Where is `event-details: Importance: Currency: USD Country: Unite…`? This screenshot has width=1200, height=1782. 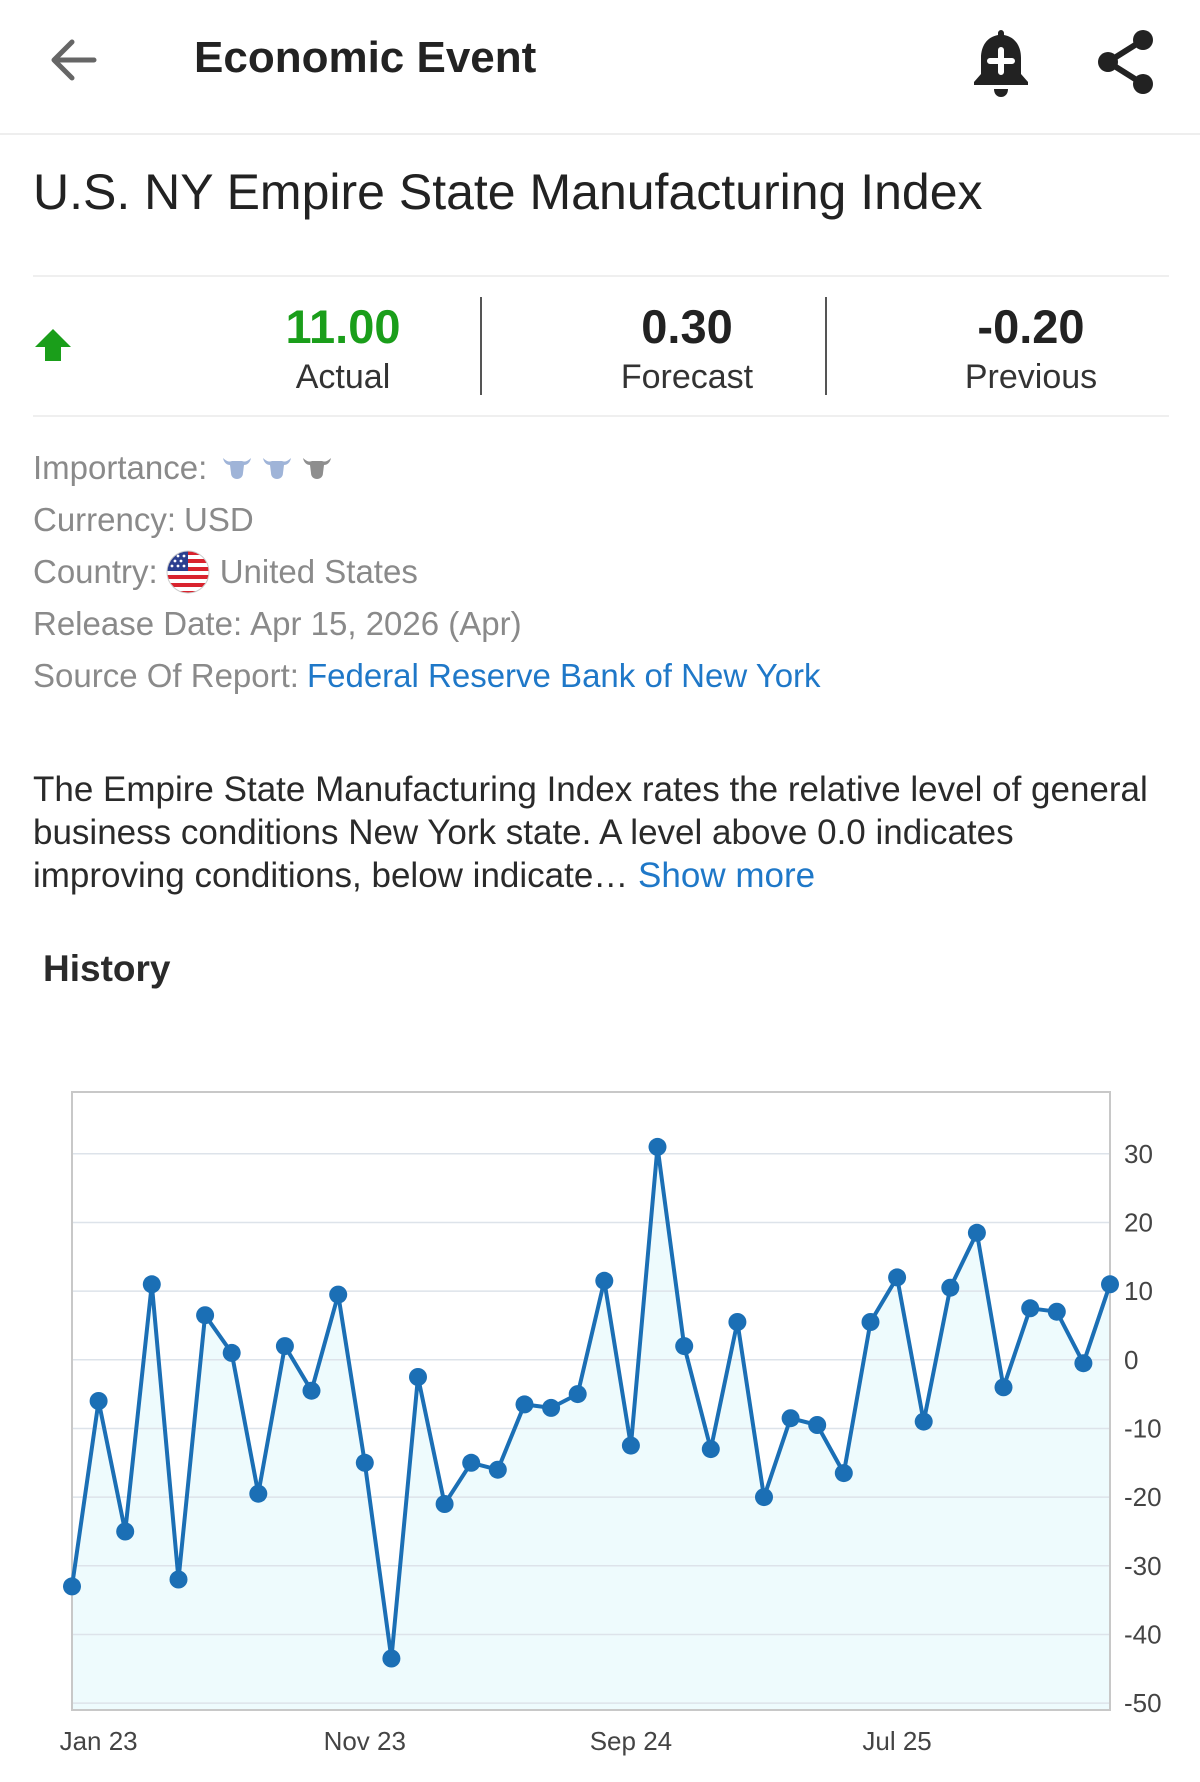
event-details: Importance: Currency: USD Country: Unite… is located at coordinates (603, 572).